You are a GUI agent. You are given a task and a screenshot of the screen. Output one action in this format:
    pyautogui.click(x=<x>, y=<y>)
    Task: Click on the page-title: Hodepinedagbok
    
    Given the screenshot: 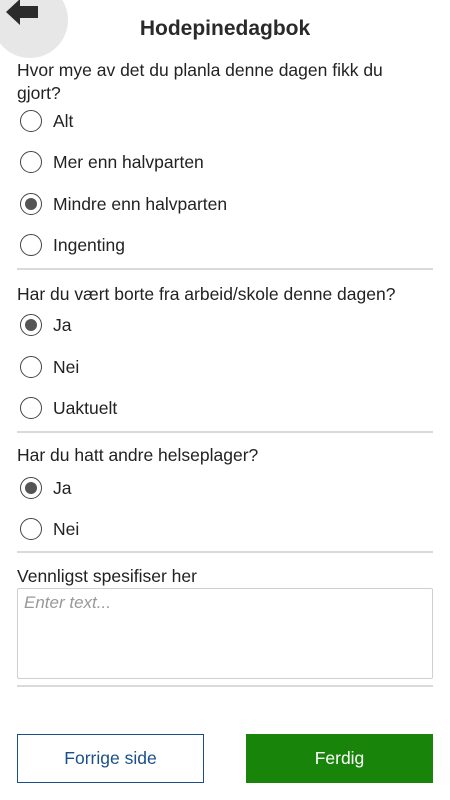 What is the action you would take?
    pyautogui.click(x=225, y=28)
    